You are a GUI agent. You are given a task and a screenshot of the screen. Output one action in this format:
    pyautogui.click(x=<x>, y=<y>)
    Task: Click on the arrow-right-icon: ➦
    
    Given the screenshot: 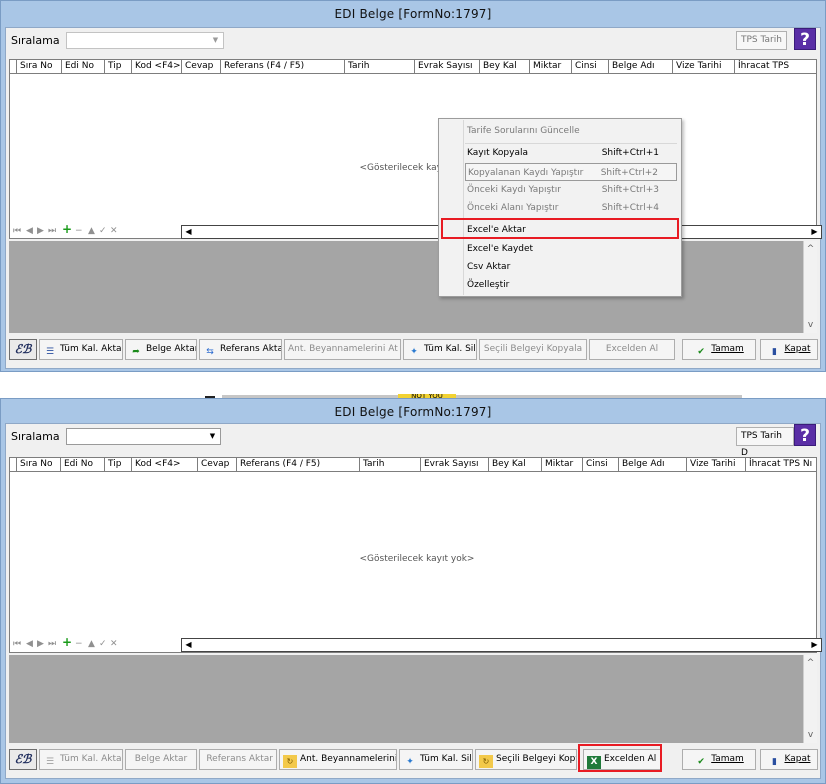 What is the action you would take?
    pyautogui.click(x=136, y=352)
    